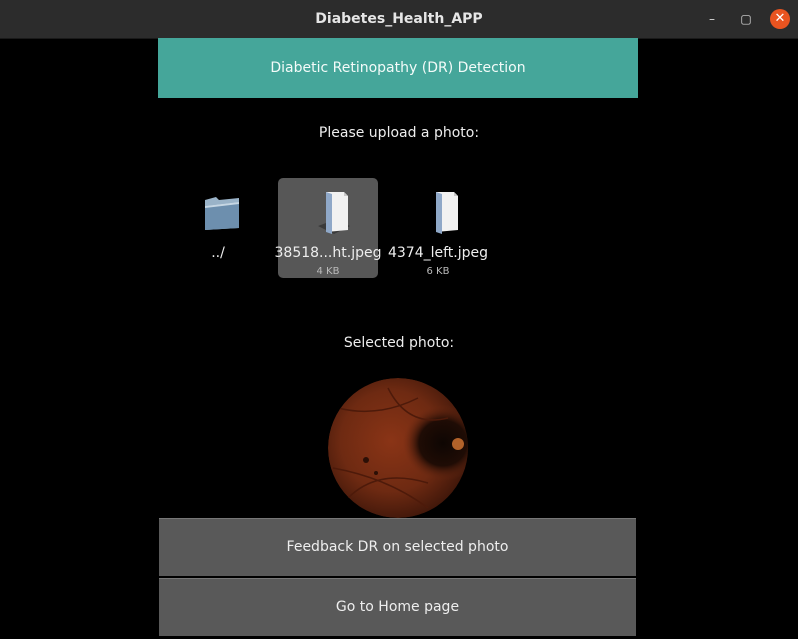 This screenshot has height=639, width=798. I want to click on folder-icon, so click(222, 213).